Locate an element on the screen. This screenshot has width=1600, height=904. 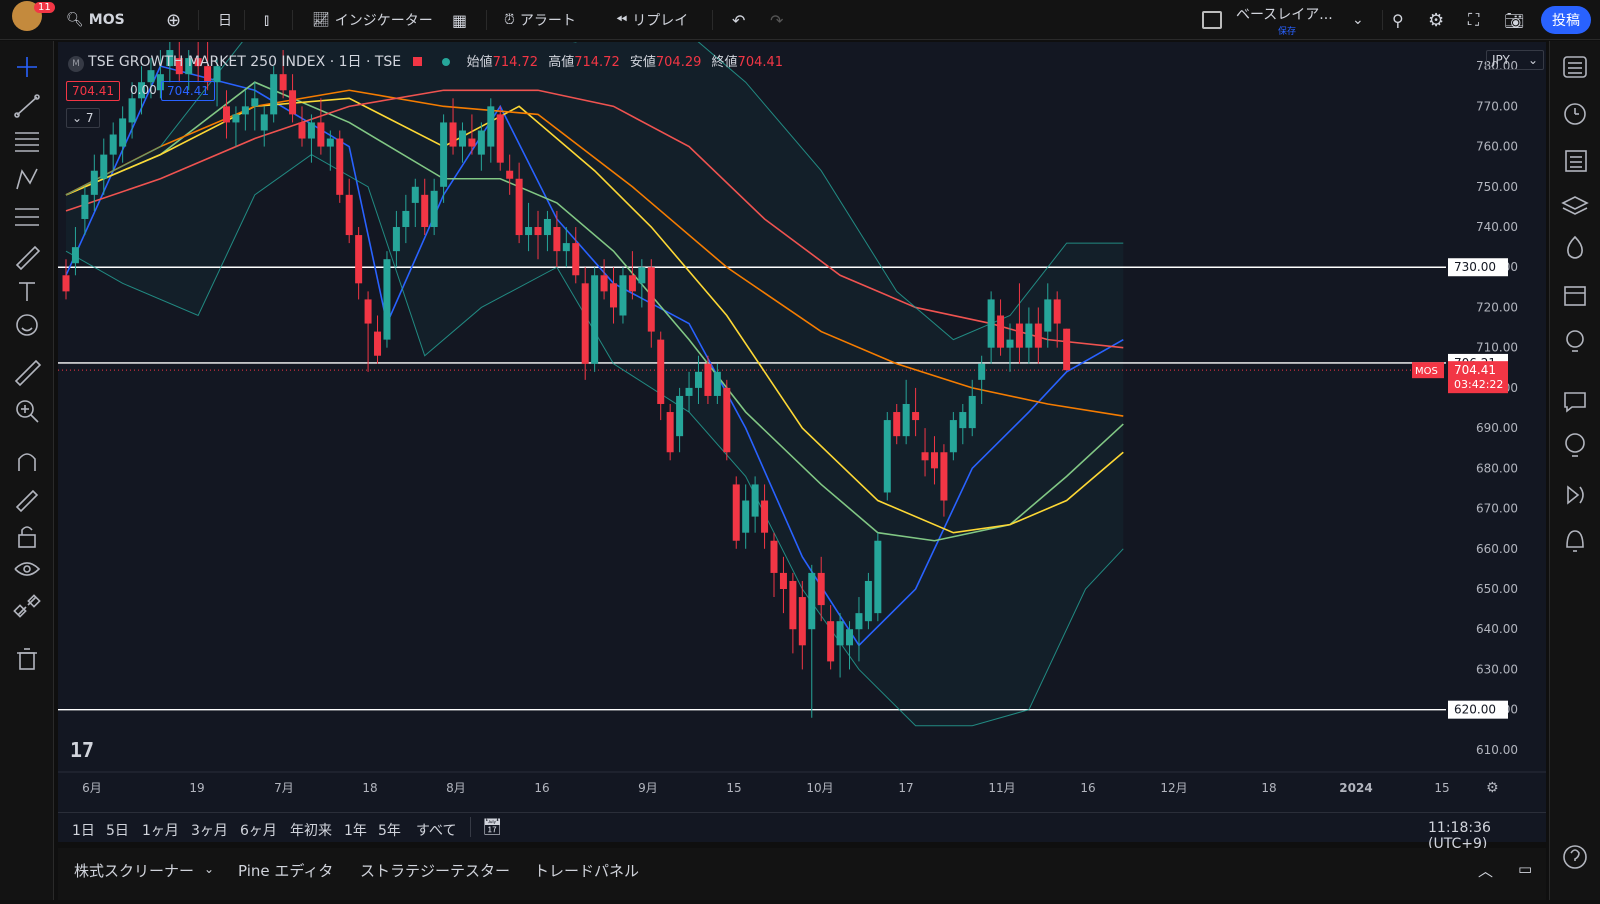
crosshair-icon is located at coordinates (27, 67).